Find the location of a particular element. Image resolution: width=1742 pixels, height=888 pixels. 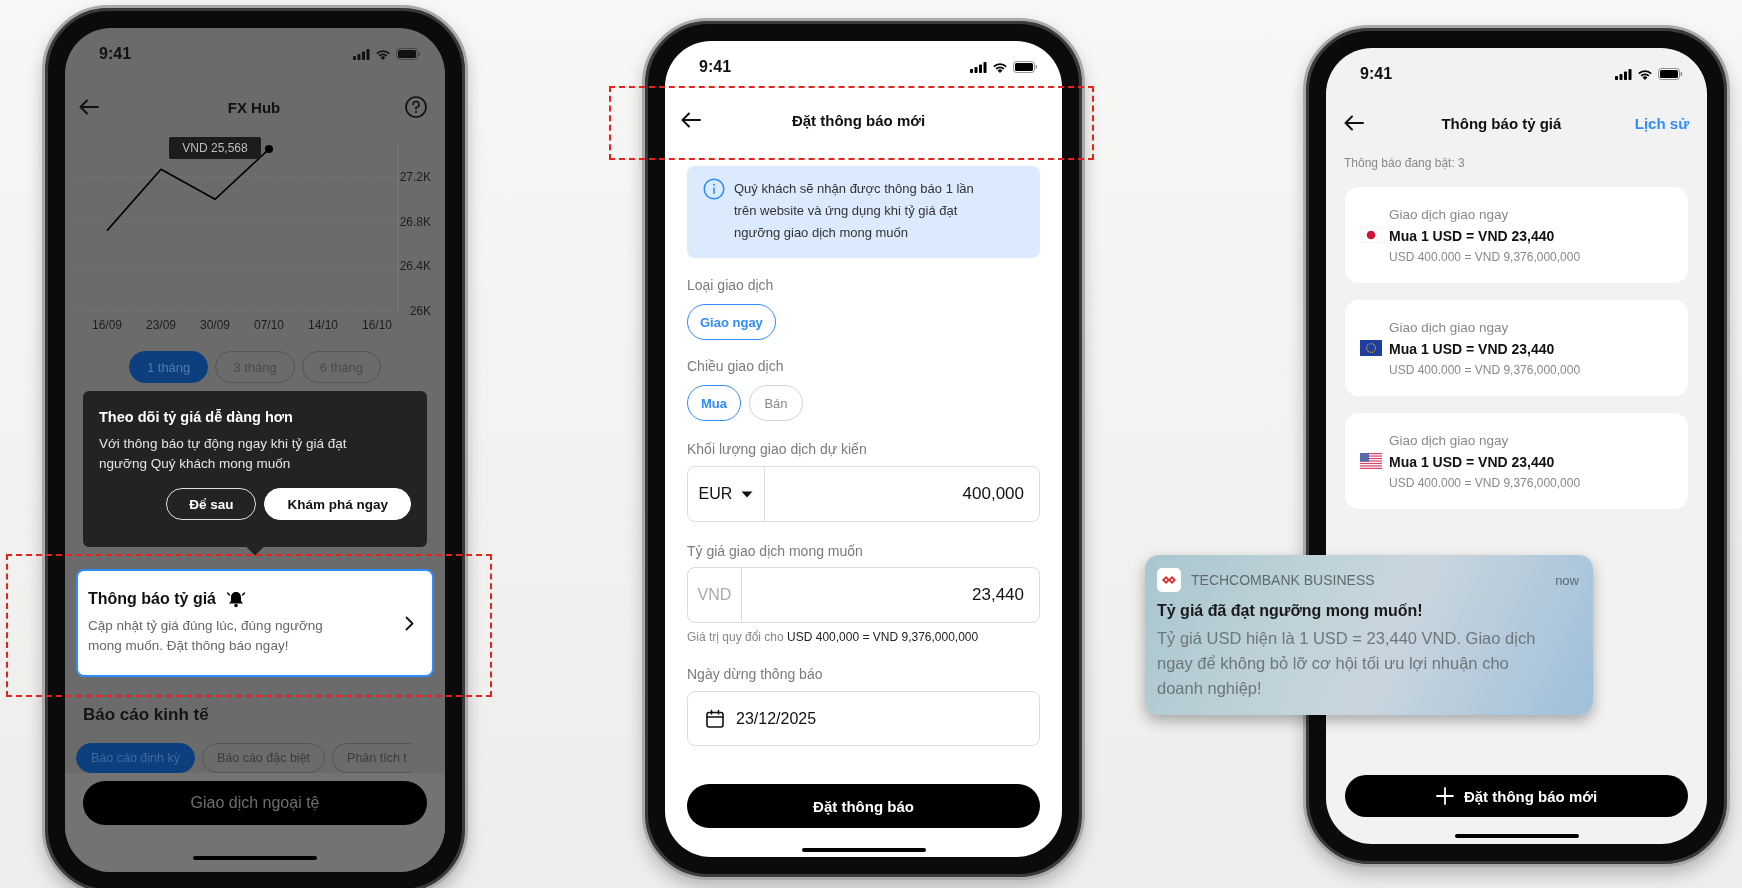

popup-text: Với thông báo tự động ngay khi tỷ giá đạt ngưỡng Quý khách mong muốn is located at coordinates (223, 454).